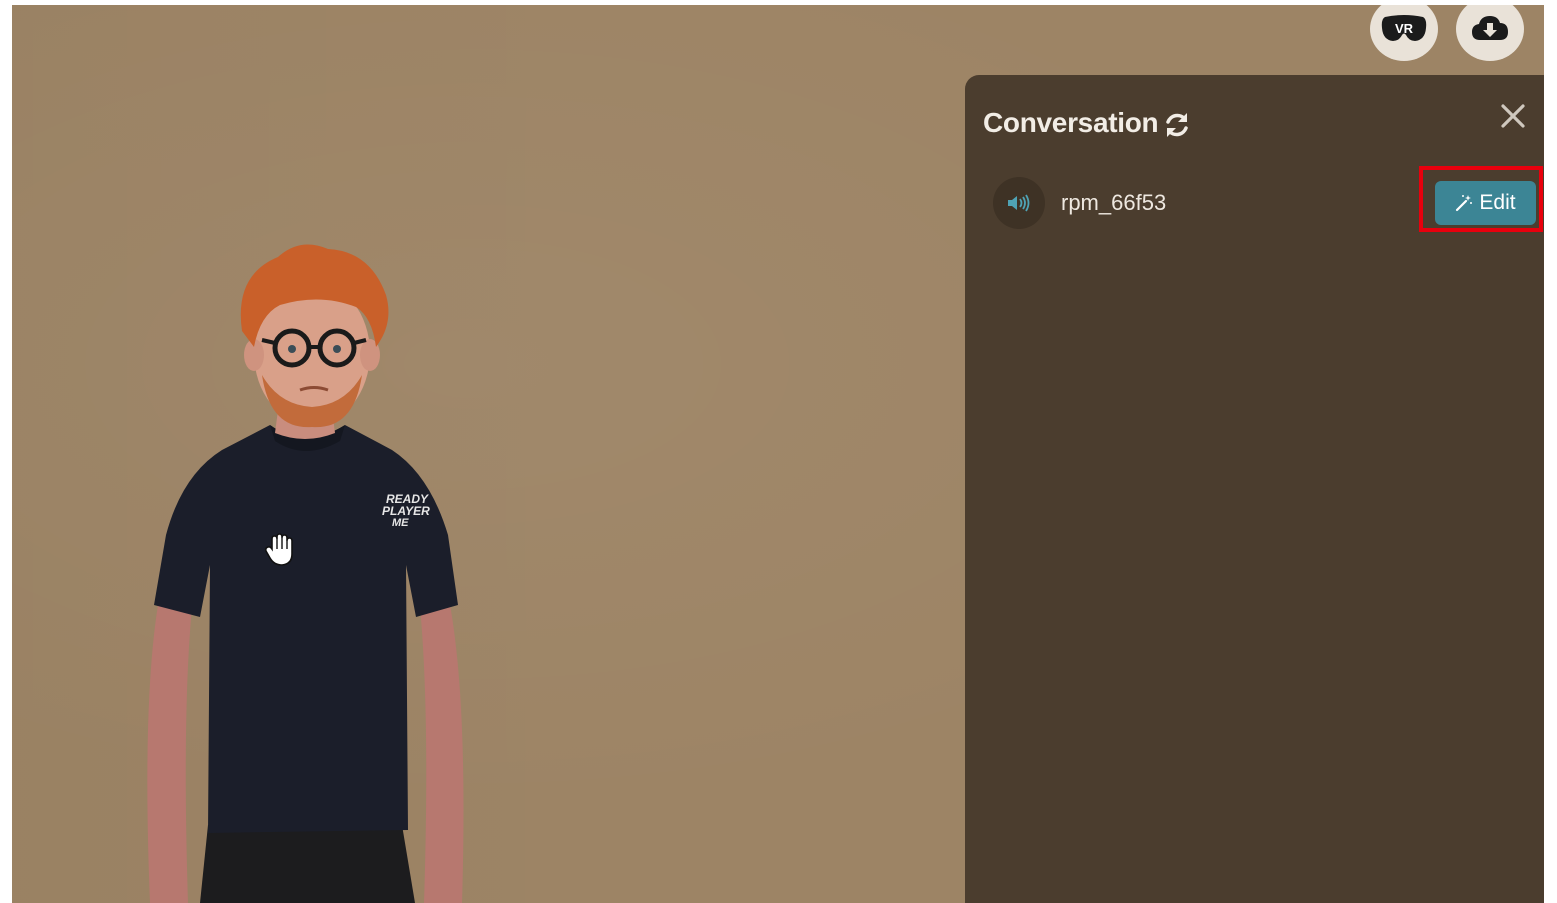 The image size is (1557, 903). Describe the element at coordinates (406, 511) in the screenshot. I see `shirt-logo-line-2: PLAYER` at that location.